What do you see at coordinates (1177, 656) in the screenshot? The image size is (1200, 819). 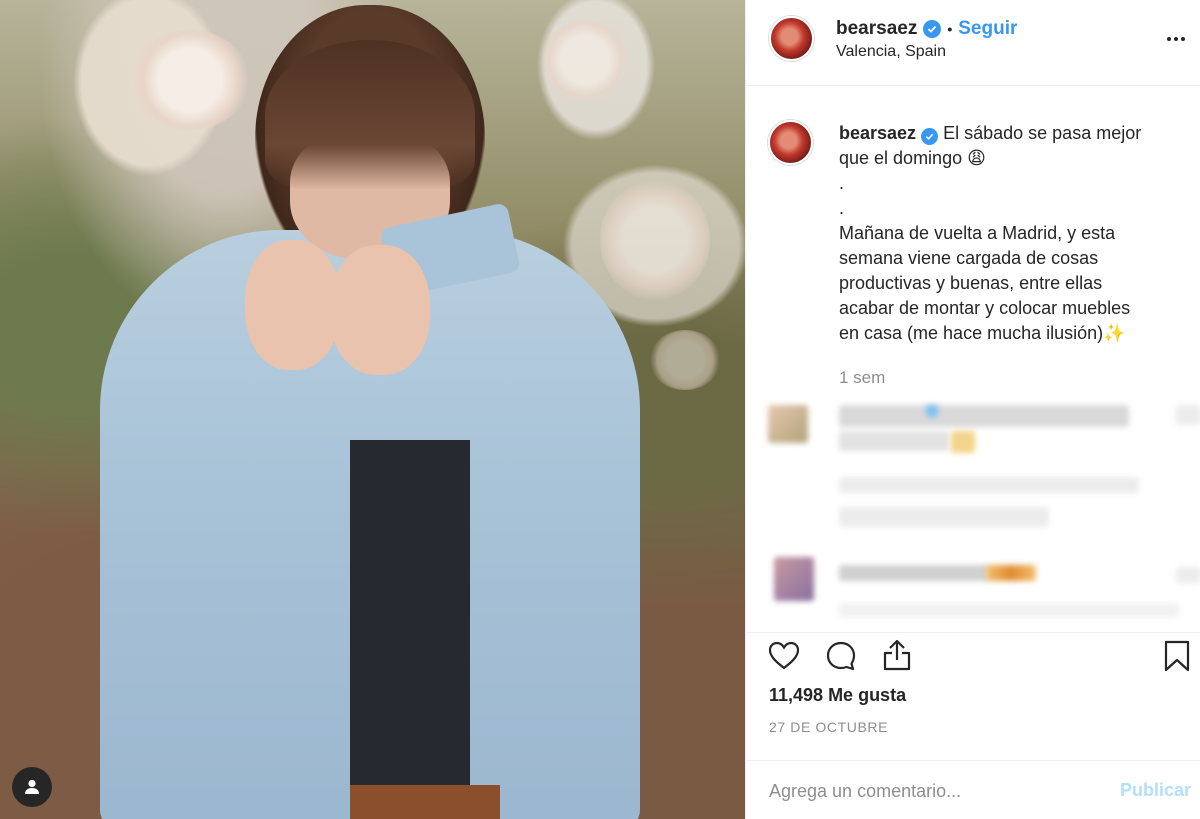 I see `bookmark-icon` at bounding box center [1177, 656].